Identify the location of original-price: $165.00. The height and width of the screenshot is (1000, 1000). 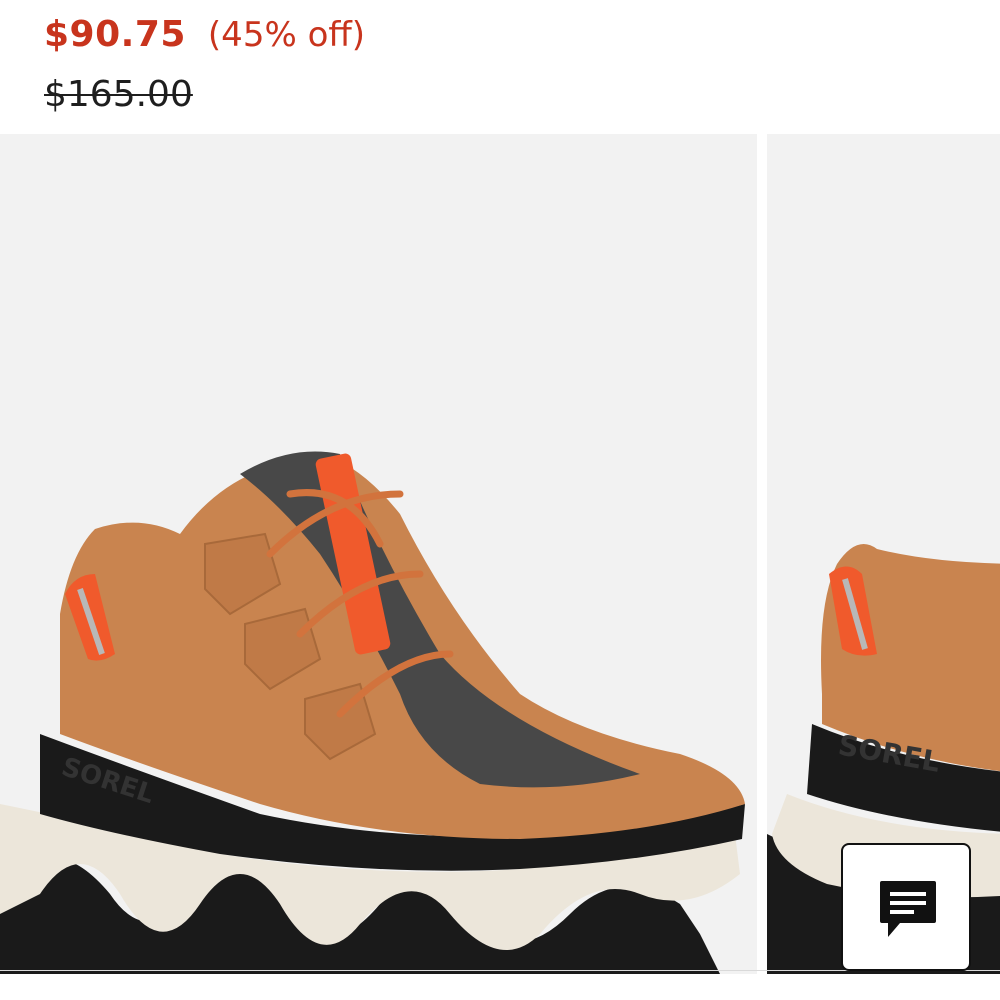
(118, 94).